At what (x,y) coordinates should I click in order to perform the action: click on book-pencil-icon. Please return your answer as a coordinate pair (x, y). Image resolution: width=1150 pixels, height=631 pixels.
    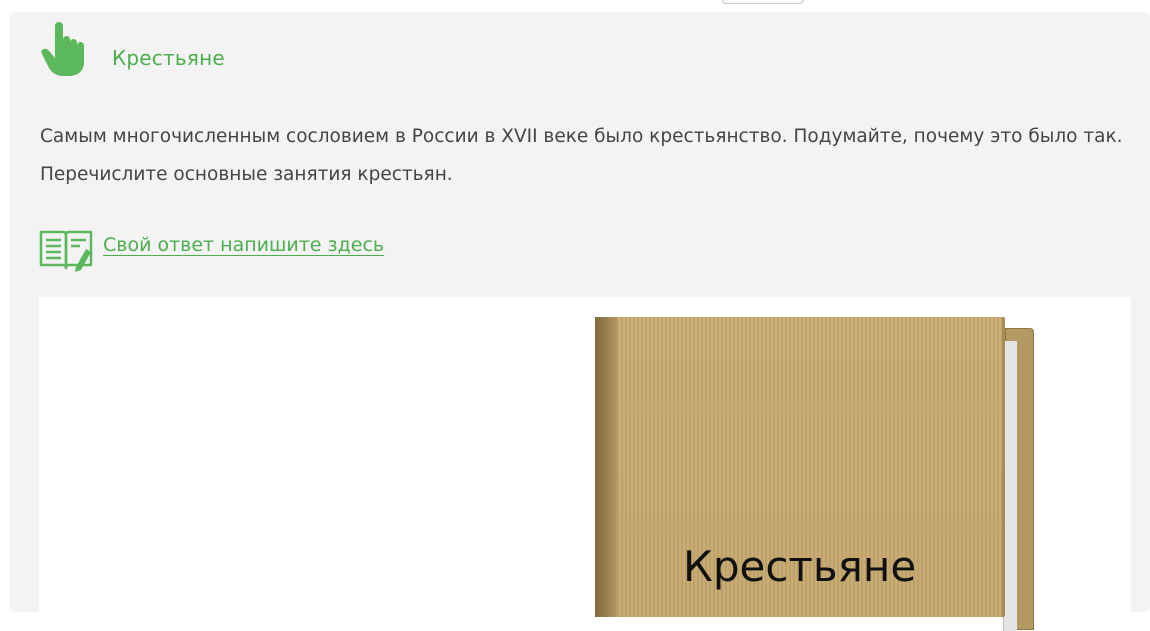
    Looking at the image, I should click on (66, 251).